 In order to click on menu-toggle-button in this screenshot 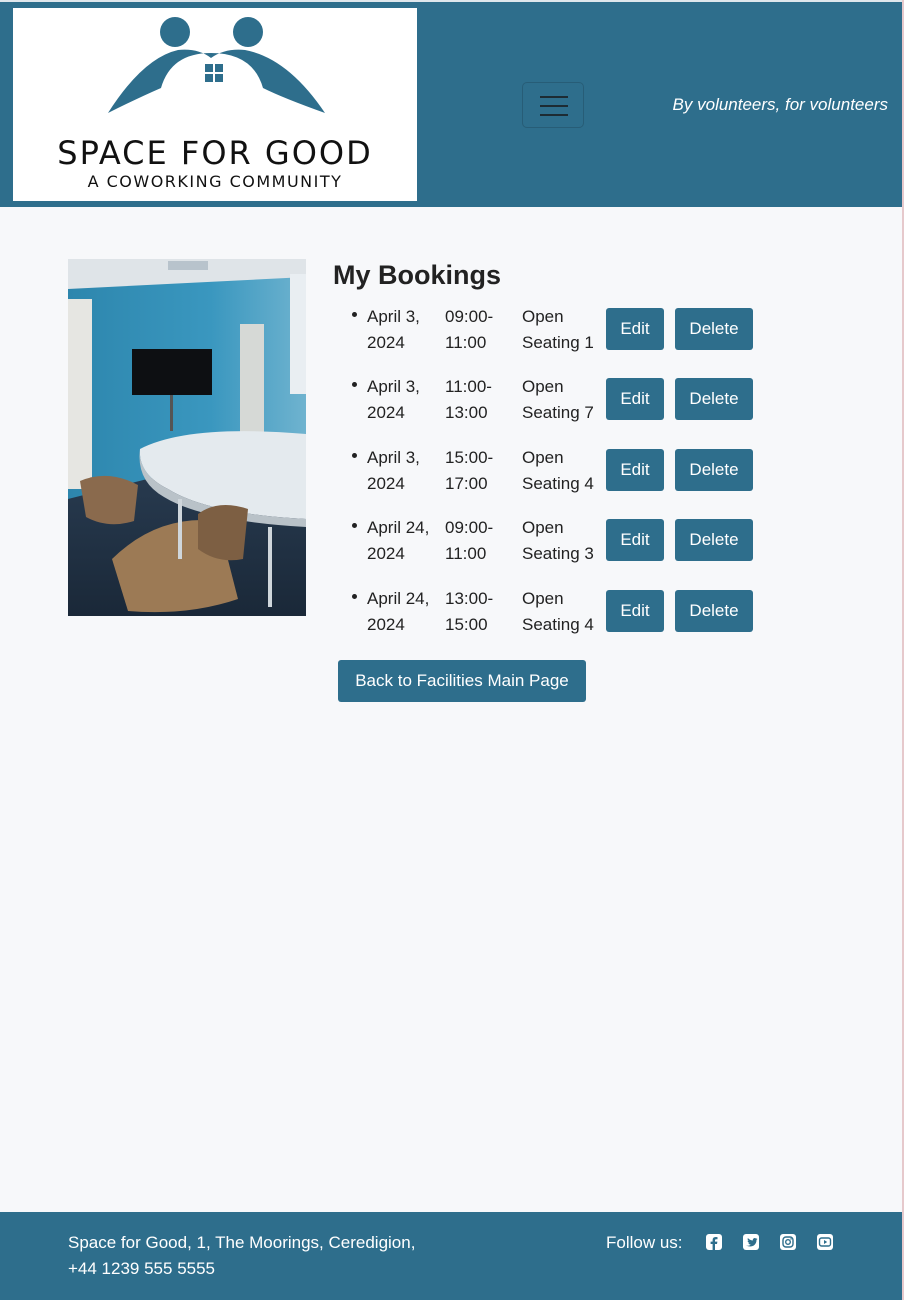, I will do `click(553, 105)`.